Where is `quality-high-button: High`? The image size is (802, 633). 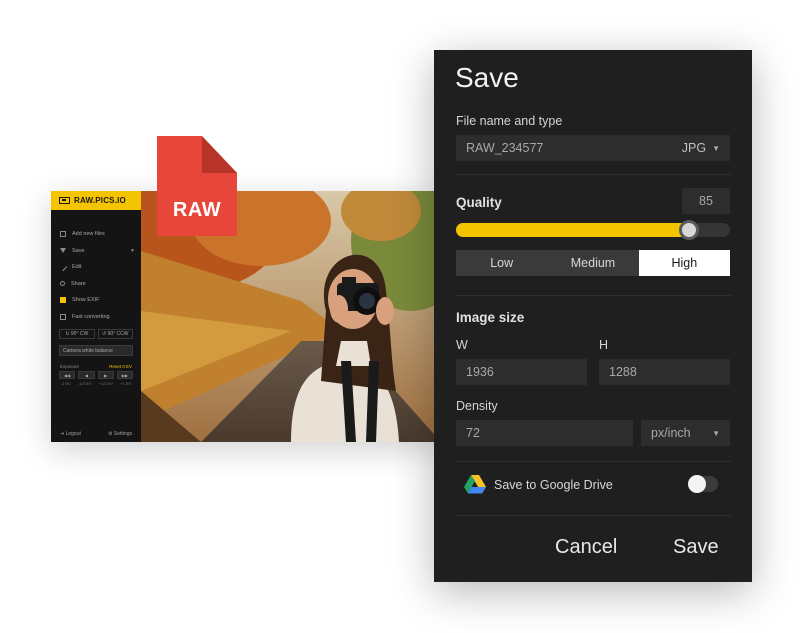
quality-high-button: High is located at coordinates (684, 263).